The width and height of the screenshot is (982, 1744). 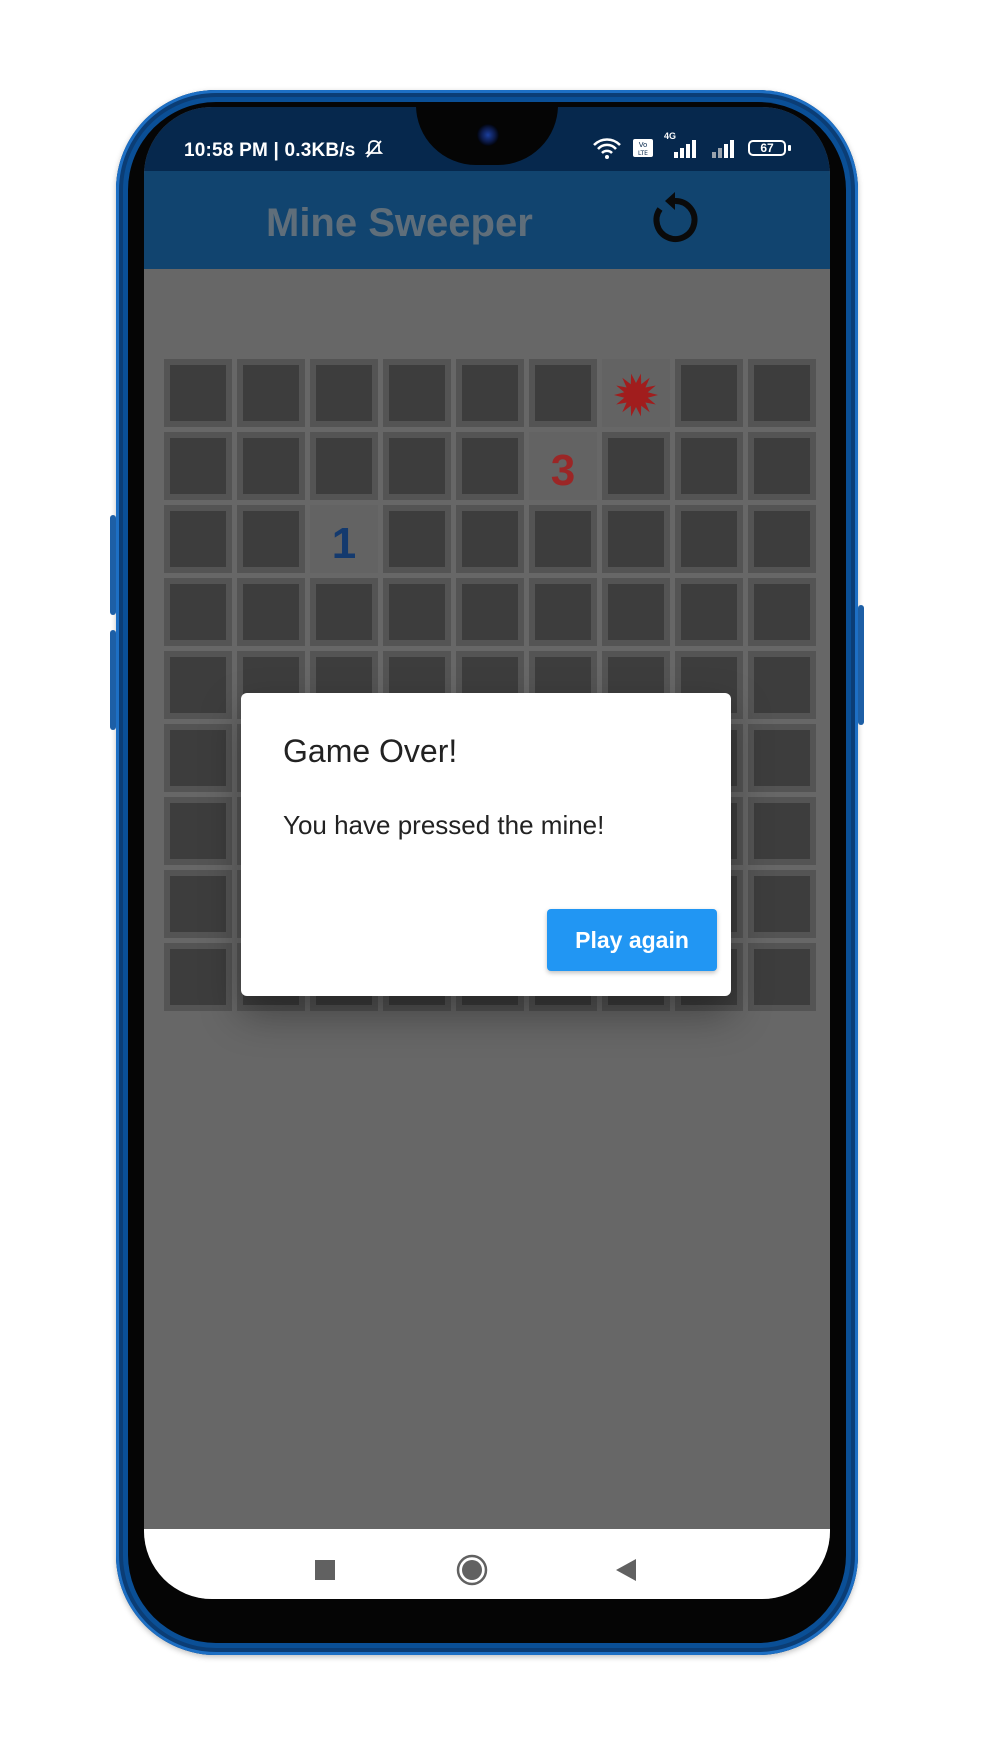 What do you see at coordinates (643, 153) in the screenshot?
I see `svg-text: LTE` at bounding box center [643, 153].